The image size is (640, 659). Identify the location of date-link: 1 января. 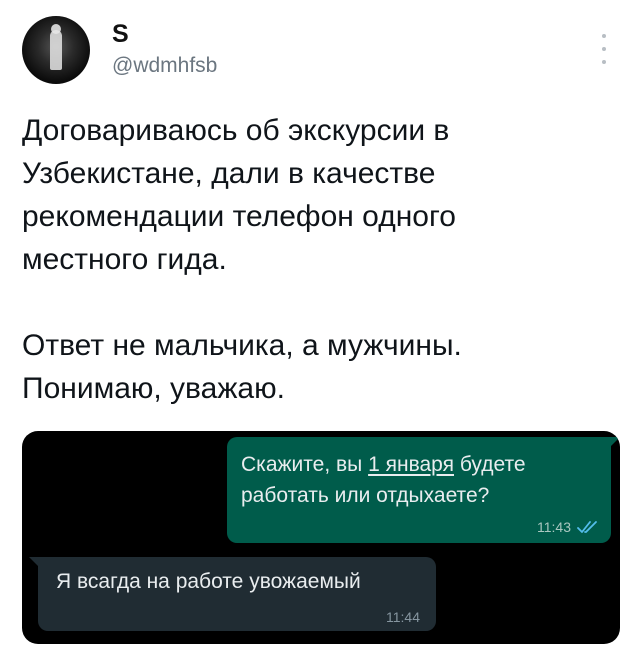
(411, 464).